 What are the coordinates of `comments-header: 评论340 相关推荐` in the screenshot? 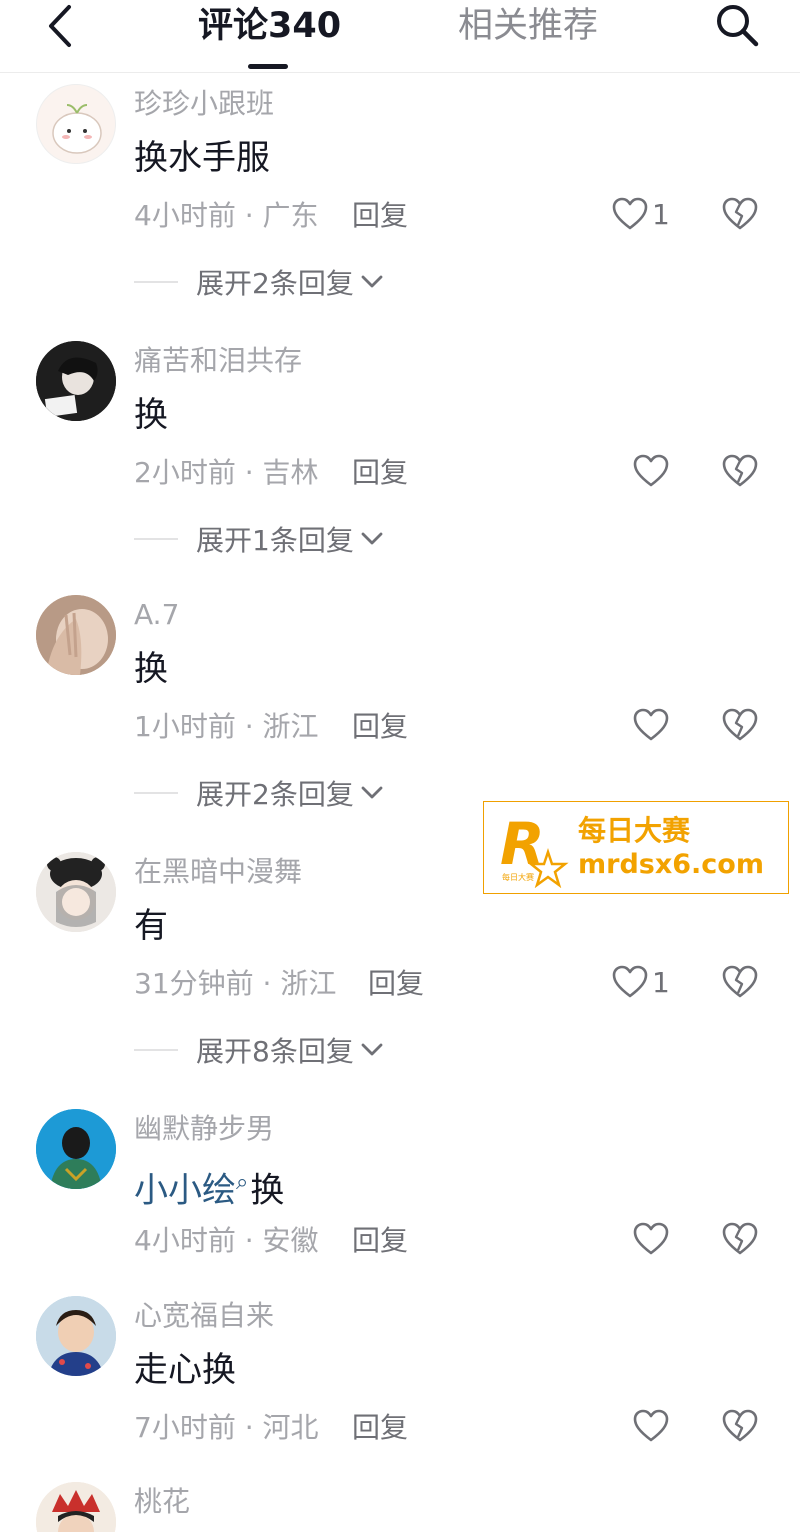 It's located at (400, 36).